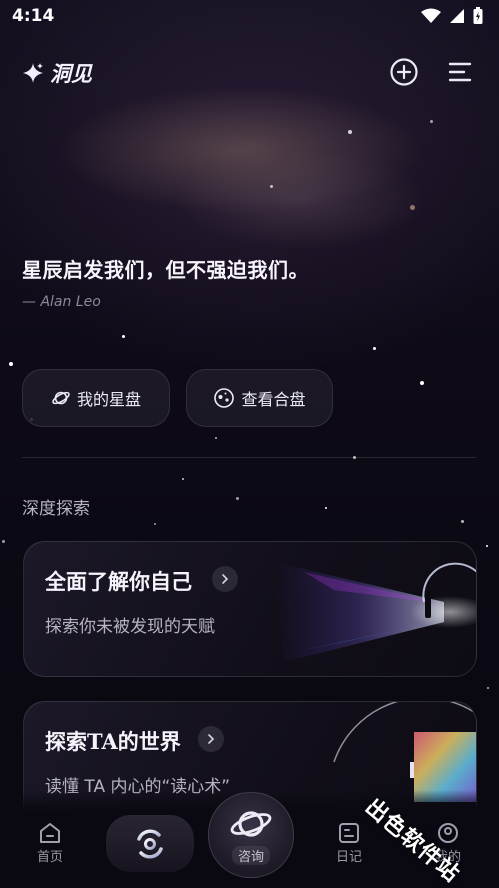 The width and height of the screenshot is (499, 888). What do you see at coordinates (348, 857) in the screenshot?
I see `nav-diary-label: 日记` at bounding box center [348, 857].